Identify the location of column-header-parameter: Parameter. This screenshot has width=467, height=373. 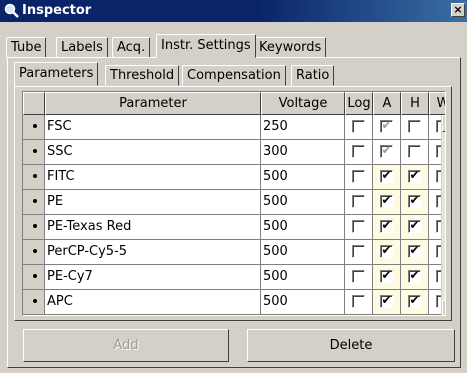
(153, 103).